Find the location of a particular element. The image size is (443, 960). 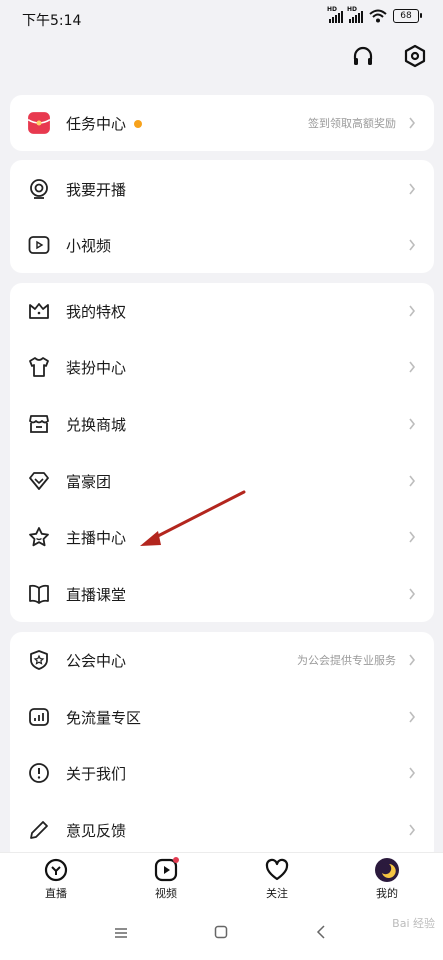

menu-item-start-live: 我要开播 is located at coordinates (222, 189).